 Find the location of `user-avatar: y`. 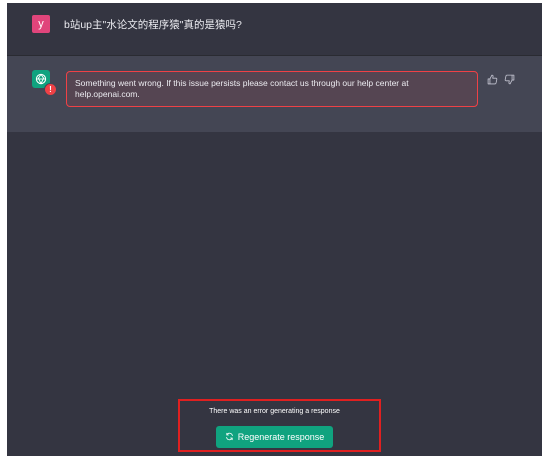

user-avatar: y is located at coordinates (41, 24).